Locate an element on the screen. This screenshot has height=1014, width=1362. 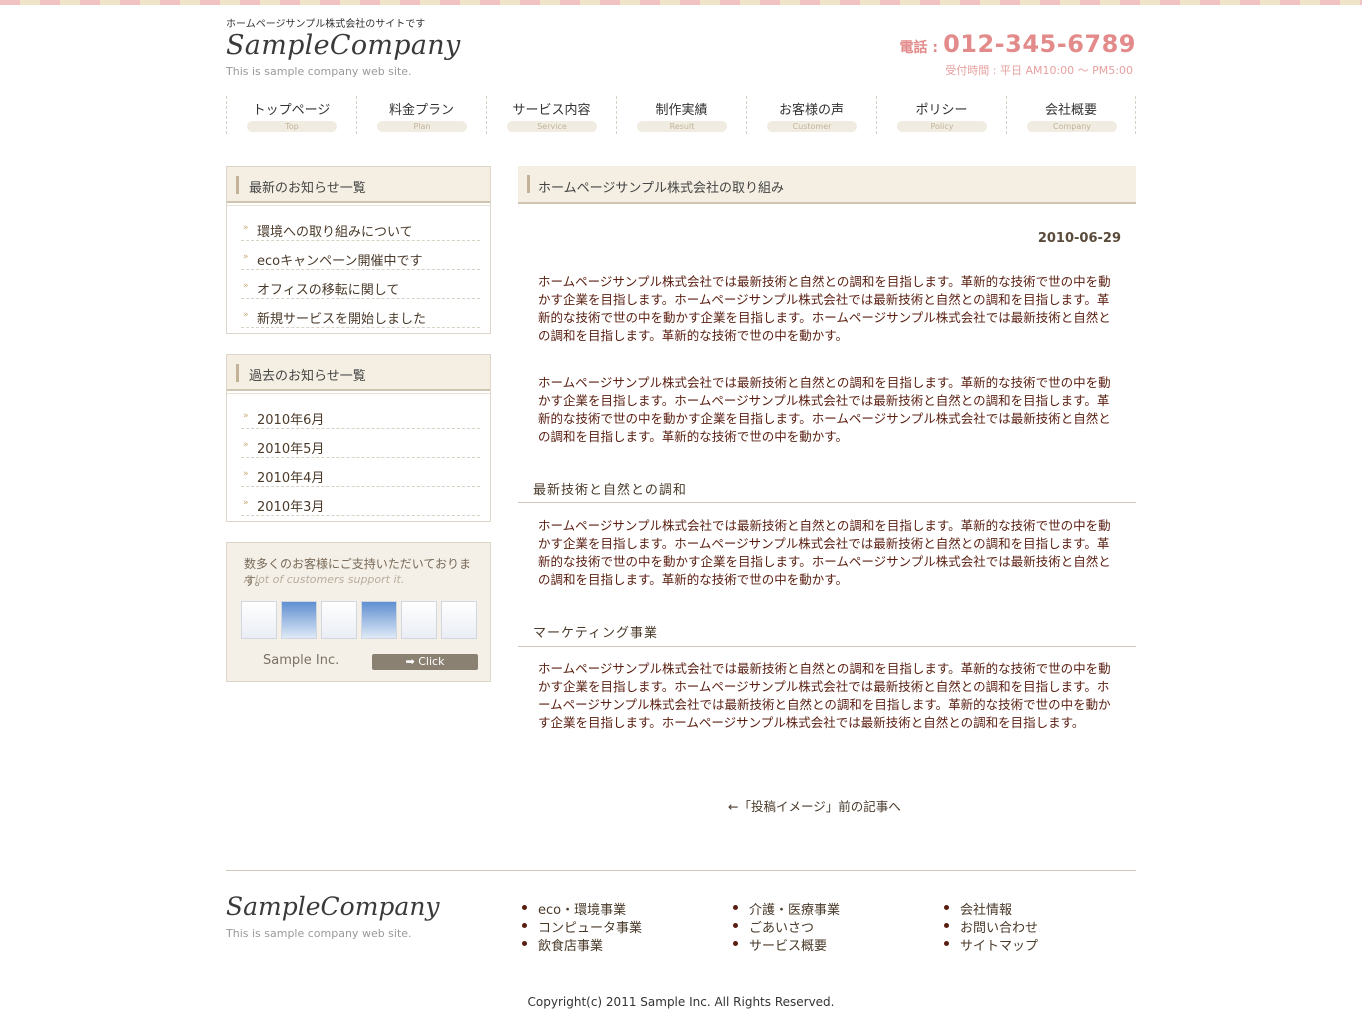
nav-item-sublabel: Service is located at coordinates (552, 126).